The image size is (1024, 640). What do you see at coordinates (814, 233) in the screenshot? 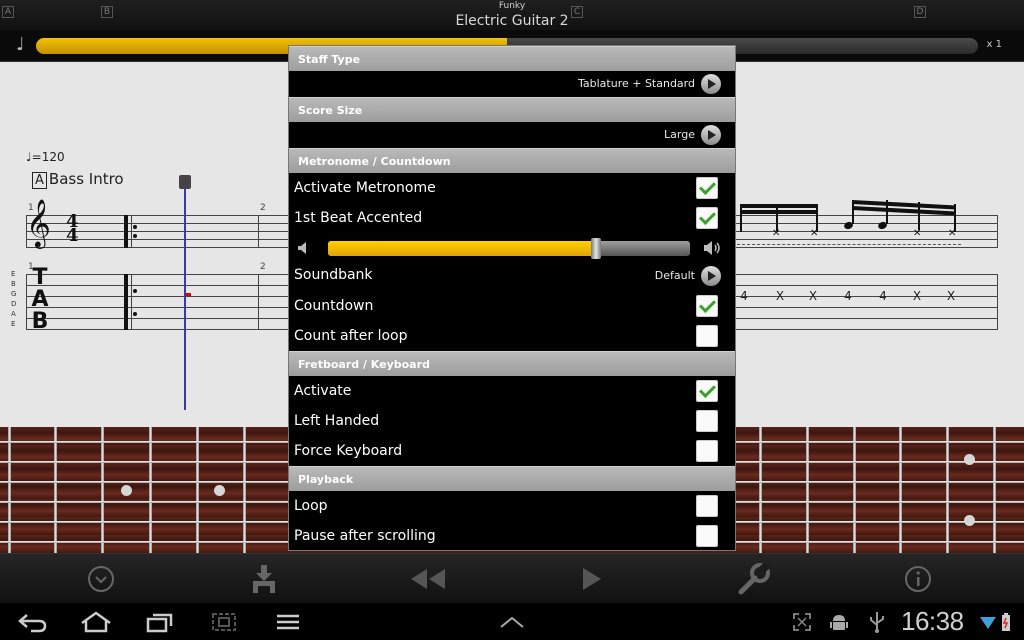
I see `x-notehead: ✕` at bounding box center [814, 233].